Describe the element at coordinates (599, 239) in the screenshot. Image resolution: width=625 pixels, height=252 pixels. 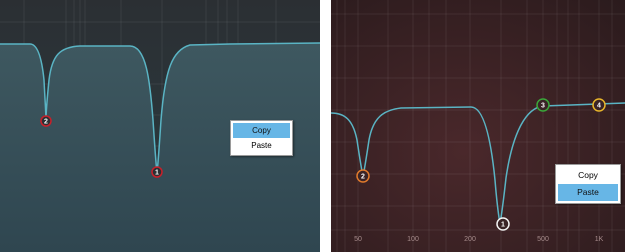
I see `freq-label-1k: 1K` at that location.